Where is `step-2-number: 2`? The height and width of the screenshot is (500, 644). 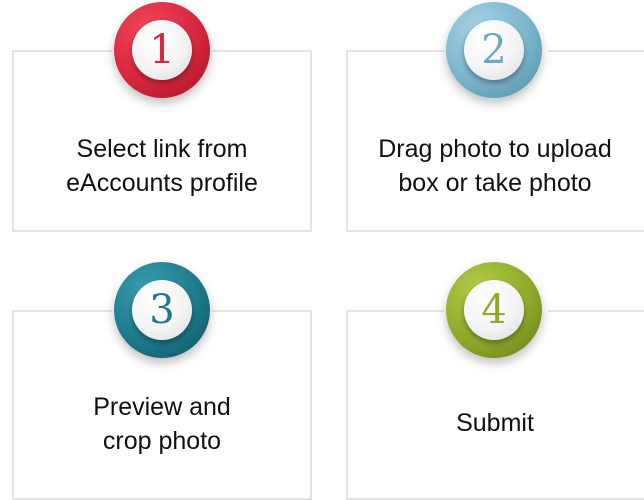 step-2-number: 2 is located at coordinates (494, 50).